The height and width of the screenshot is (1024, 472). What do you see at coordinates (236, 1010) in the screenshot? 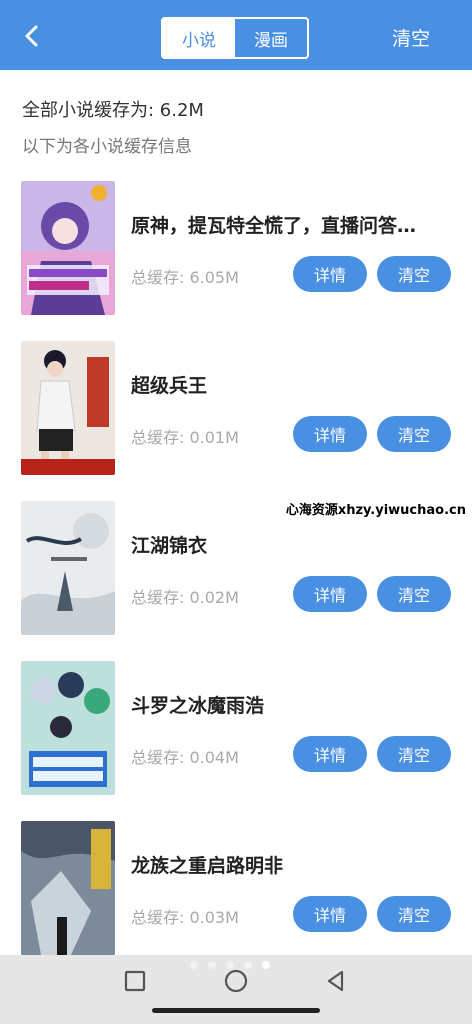
I see `gesture-bar` at bounding box center [236, 1010].